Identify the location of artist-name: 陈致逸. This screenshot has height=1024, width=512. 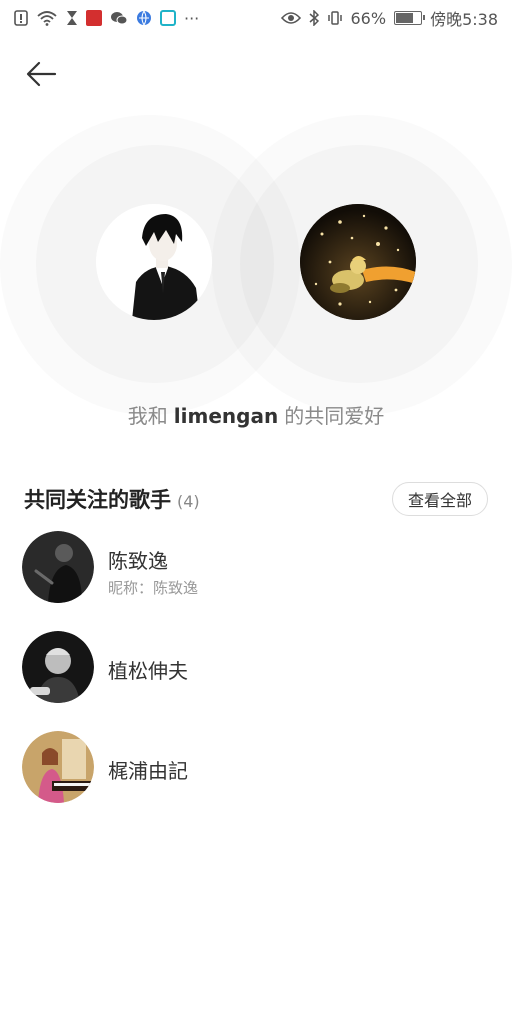
(138, 561).